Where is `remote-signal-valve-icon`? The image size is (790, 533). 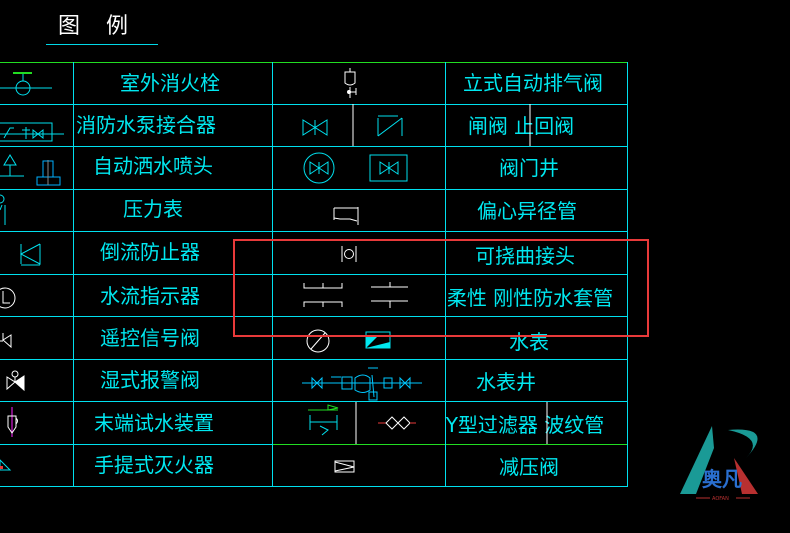 remote-signal-valve-icon is located at coordinates (6, 341).